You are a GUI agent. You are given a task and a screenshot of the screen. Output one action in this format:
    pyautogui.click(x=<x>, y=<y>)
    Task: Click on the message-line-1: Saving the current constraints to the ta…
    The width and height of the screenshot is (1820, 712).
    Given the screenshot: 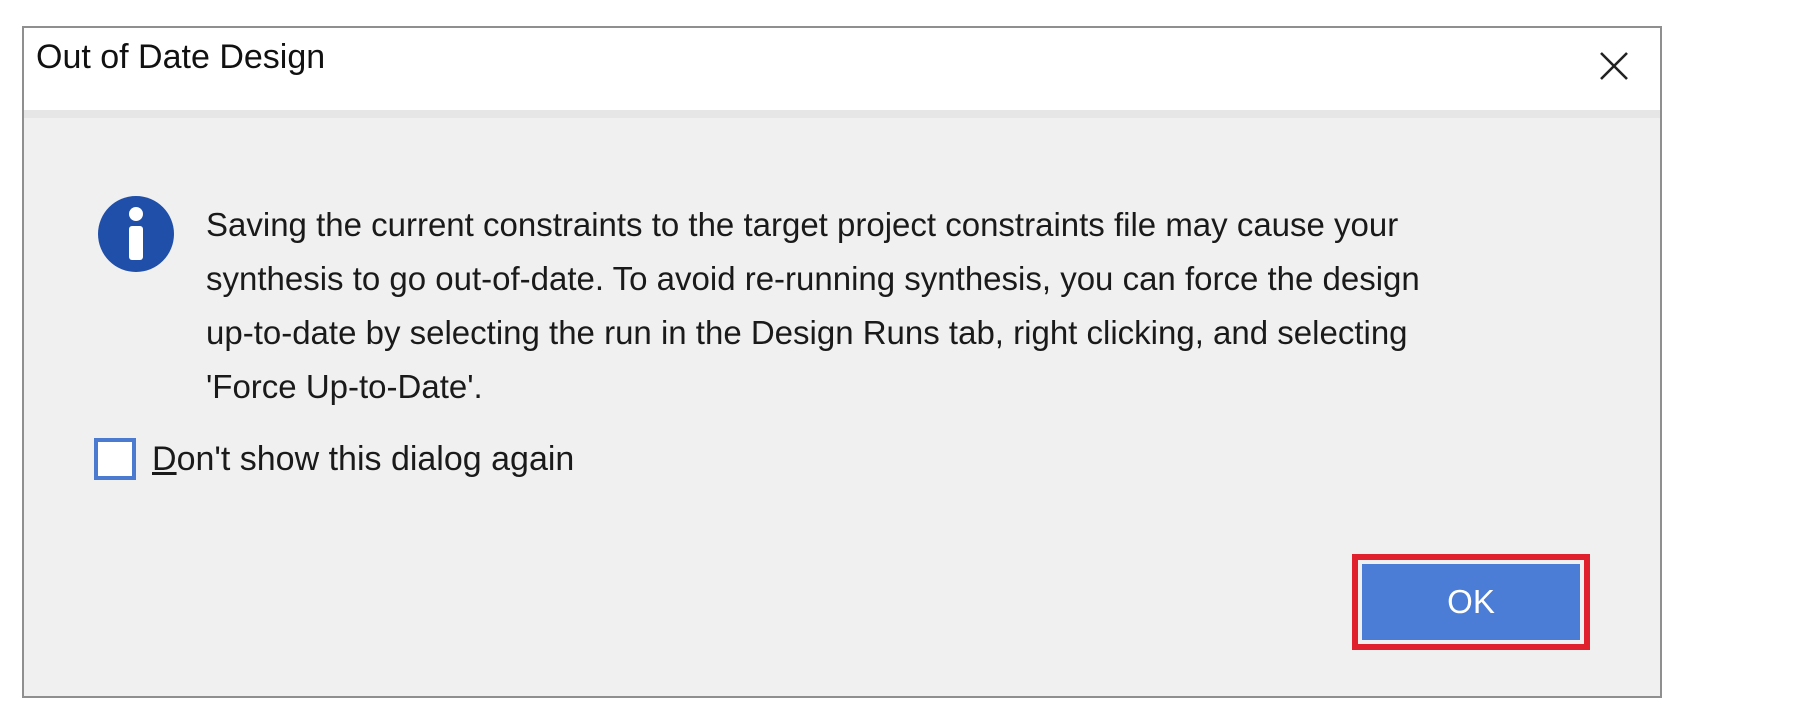 What is the action you would take?
    pyautogui.click(x=802, y=224)
    